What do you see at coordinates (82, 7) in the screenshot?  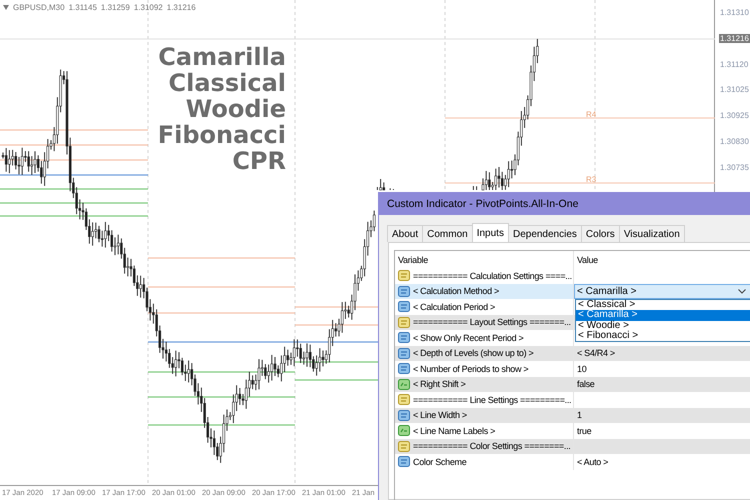 I see `price-quote: 1.31145` at bounding box center [82, 7].